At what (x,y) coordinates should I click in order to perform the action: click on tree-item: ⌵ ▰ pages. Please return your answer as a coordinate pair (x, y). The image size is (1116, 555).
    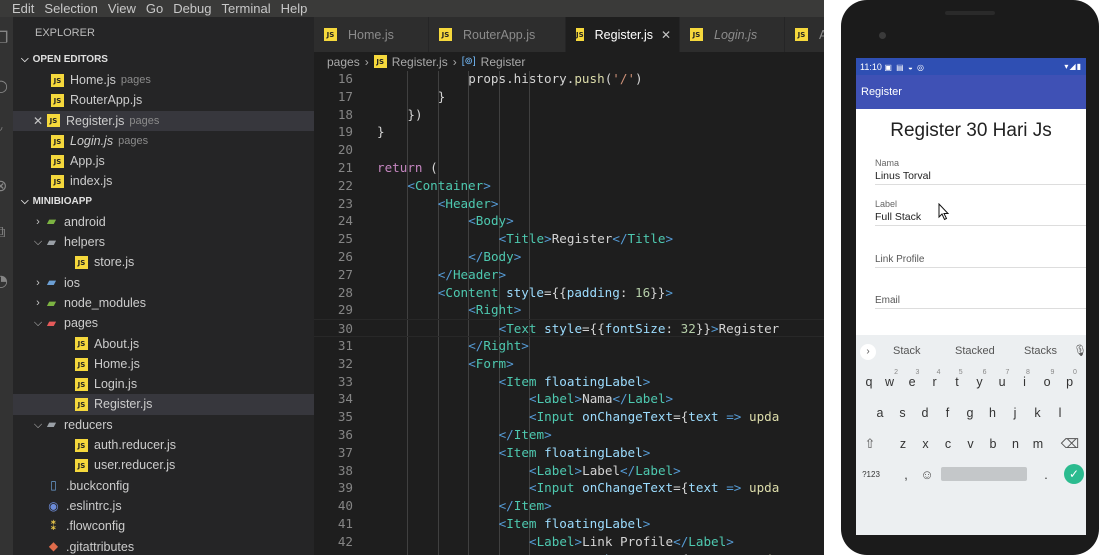
    Looking at the image, I should click on (163, 323).